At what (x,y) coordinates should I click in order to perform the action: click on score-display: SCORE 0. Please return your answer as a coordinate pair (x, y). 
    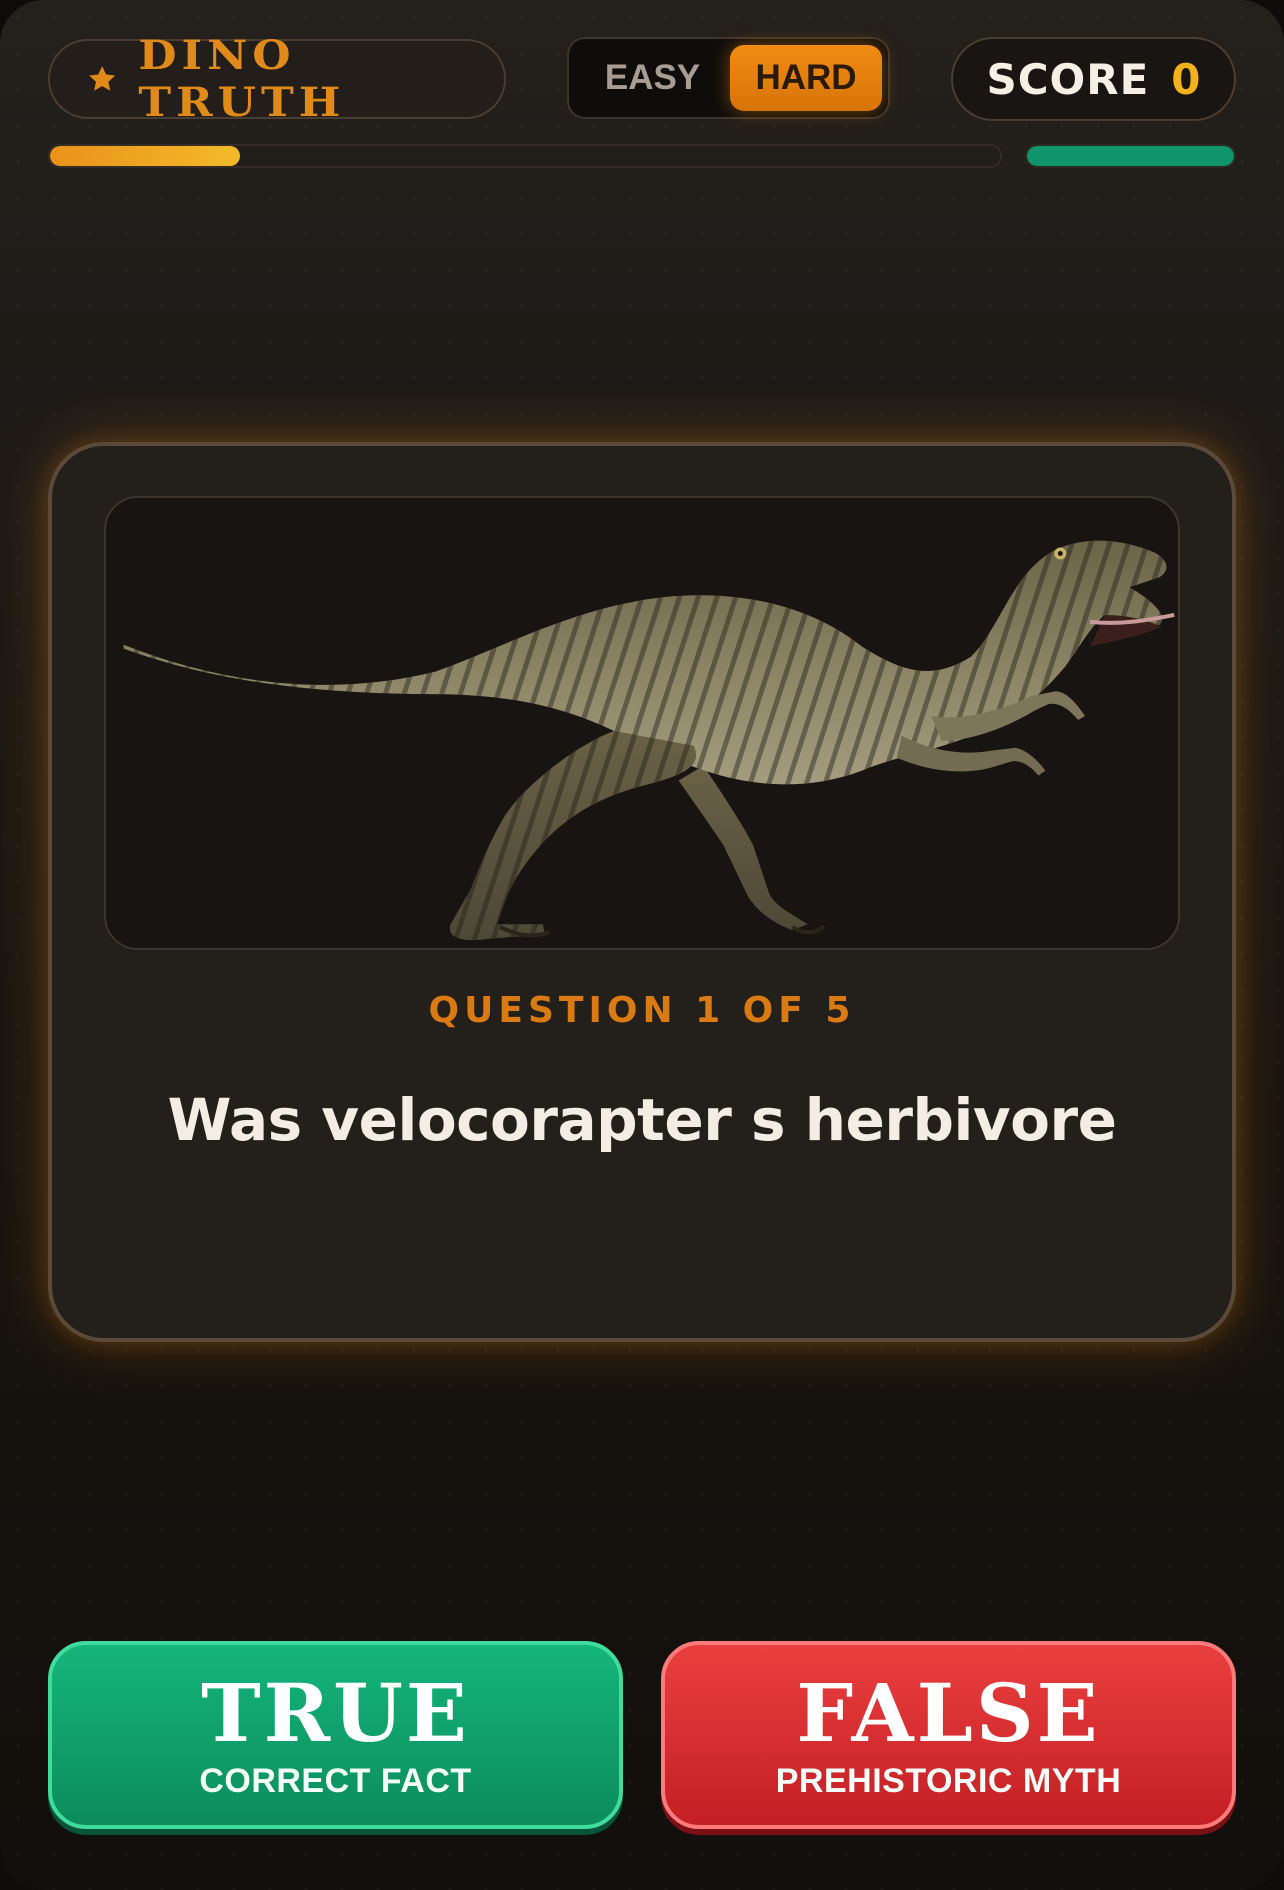
    Looking at the image, I should click on (1093, 79).